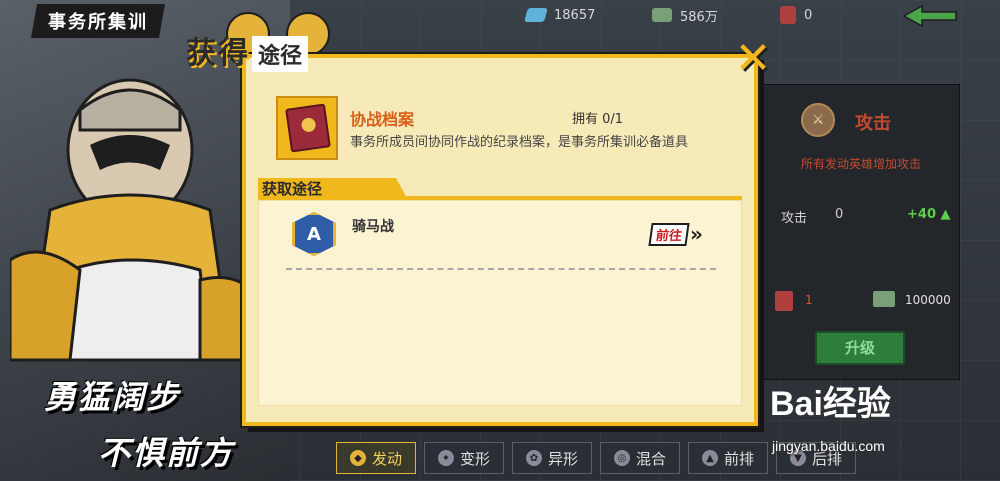 The width and height of the screenshot is (1000, 481). Describe the element at coordinates (873, 123) in the screenshot. I see `attack-title: 攻击` at that location.